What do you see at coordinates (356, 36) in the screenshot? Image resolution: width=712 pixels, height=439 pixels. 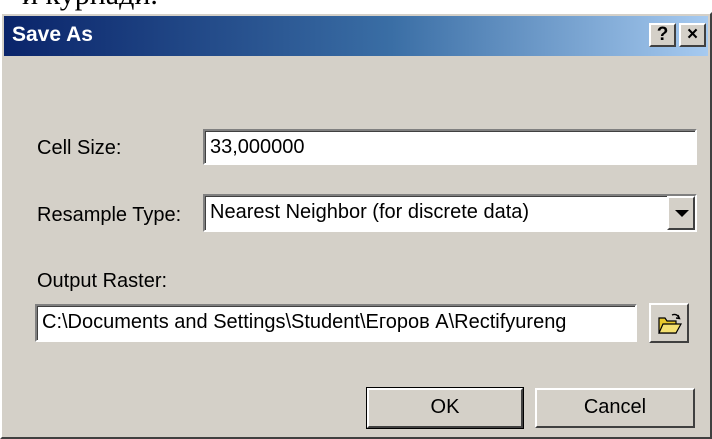 I see `title-bar: Save As ? ×` at bounding box center [356, 36].